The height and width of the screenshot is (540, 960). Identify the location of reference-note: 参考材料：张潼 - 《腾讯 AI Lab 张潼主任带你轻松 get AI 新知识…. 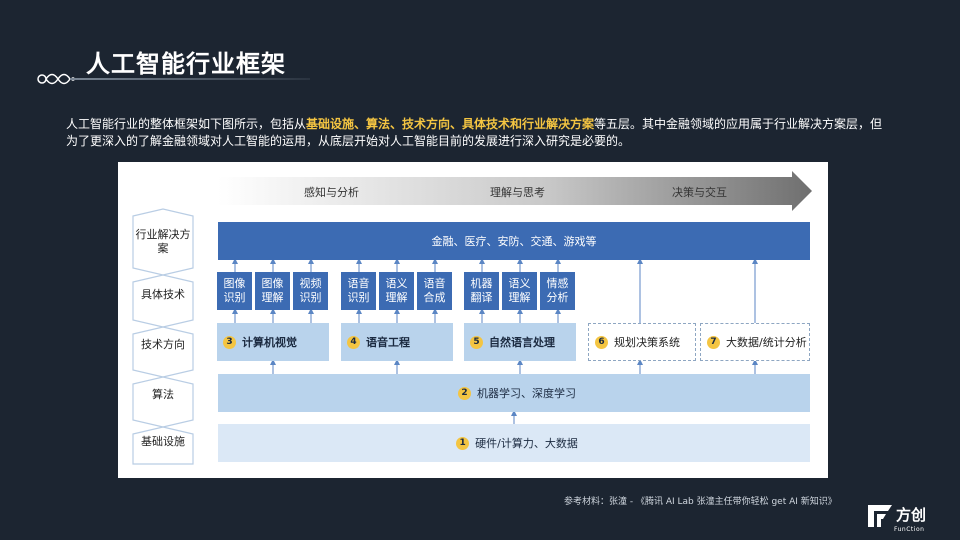
(700, 502).